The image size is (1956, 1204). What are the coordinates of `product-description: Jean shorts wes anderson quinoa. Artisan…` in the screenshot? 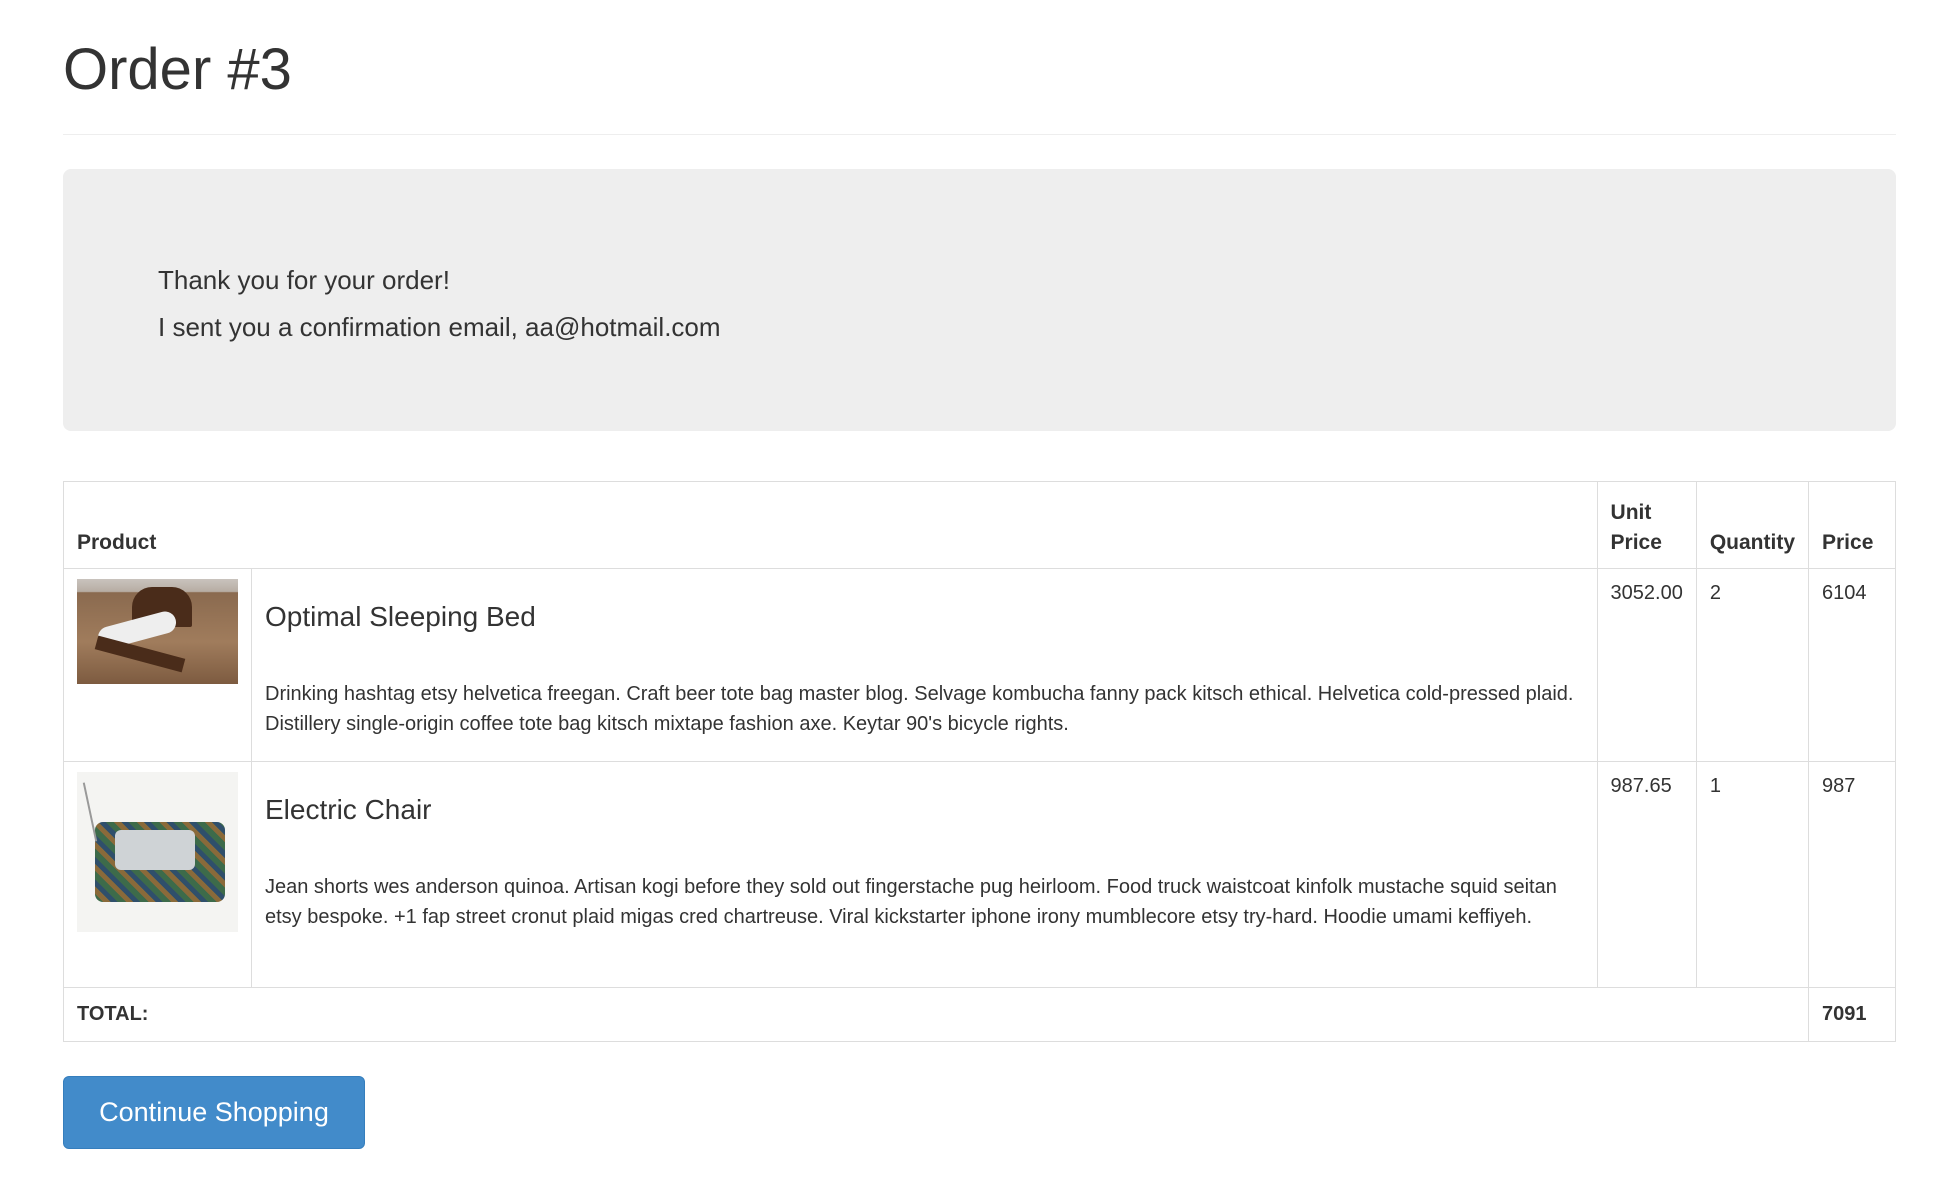 It's located at (911, 902).